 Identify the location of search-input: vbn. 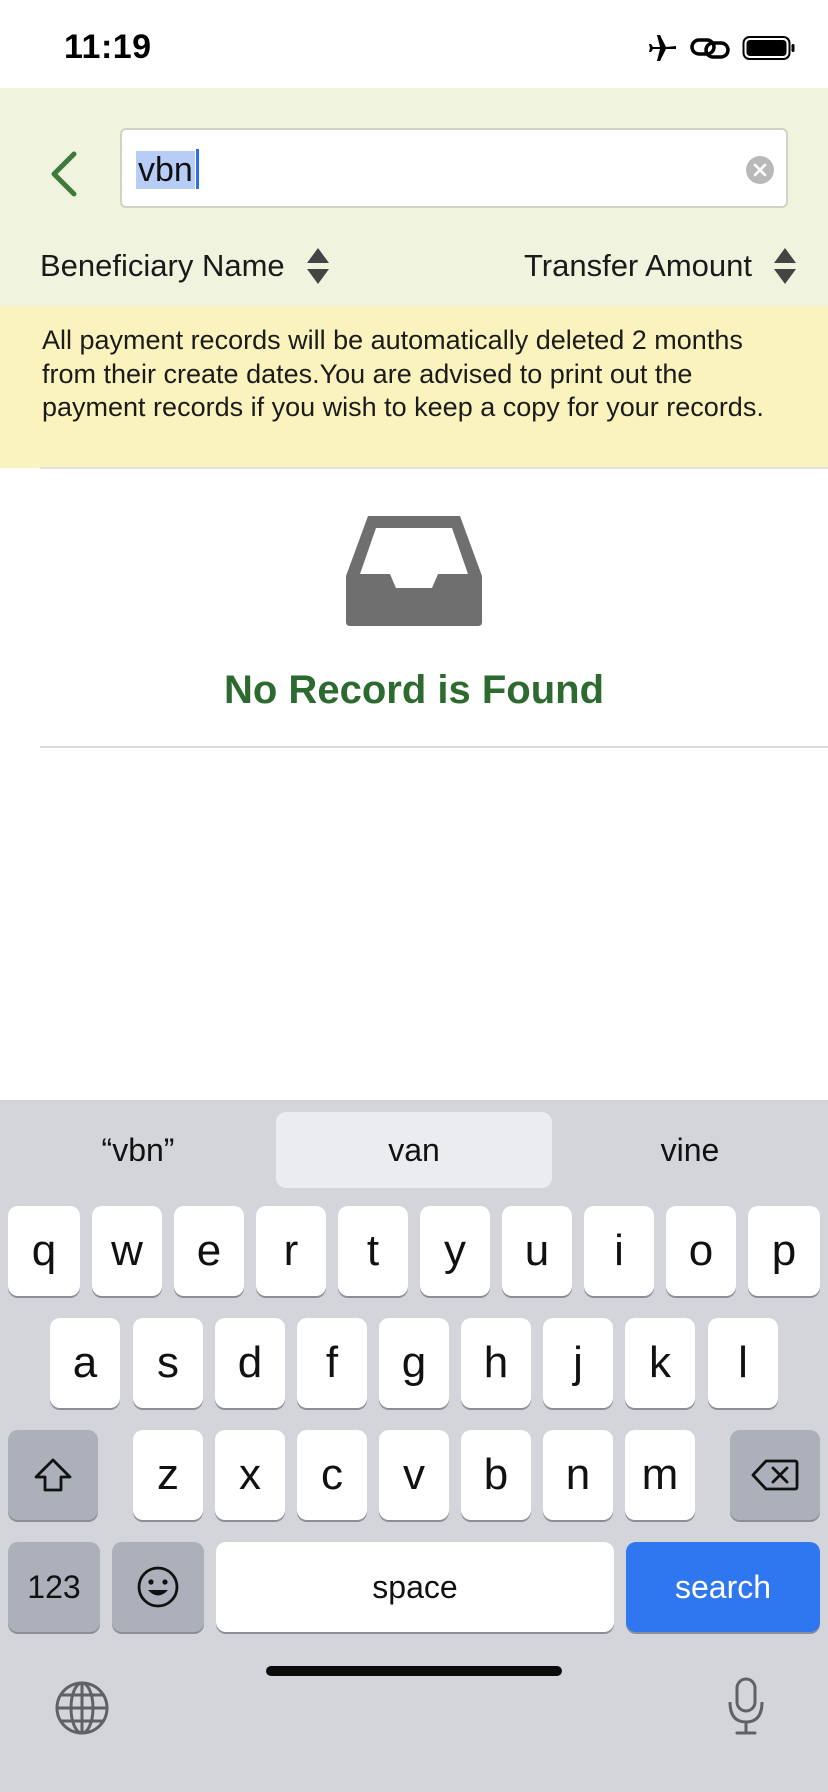
(454, 168).